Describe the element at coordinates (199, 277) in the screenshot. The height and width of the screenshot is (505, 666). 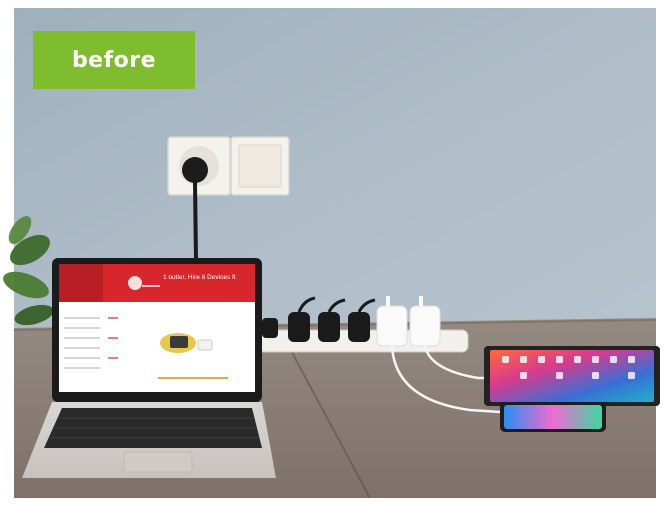
I see `laptop-screen-heading: 1 outlet, Hire 8 Devices ft` at that location.